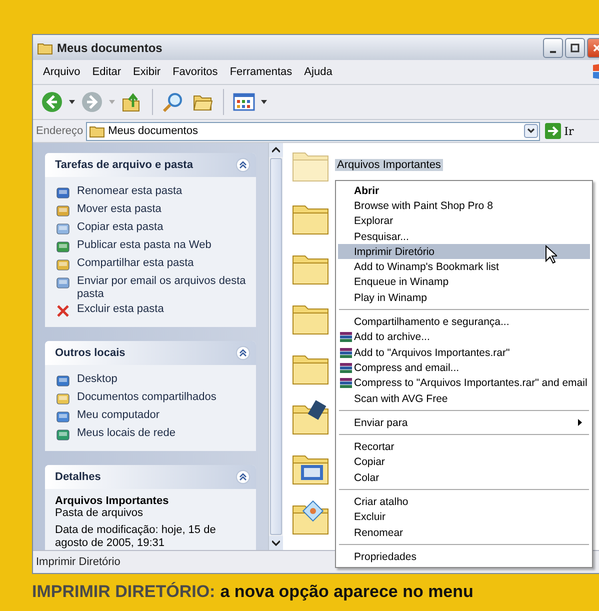 The height and width of the screenshot is (611, 599). I want to click on context-menu-item: Browse with Paint Shop Pro 8, so click(464, 206).